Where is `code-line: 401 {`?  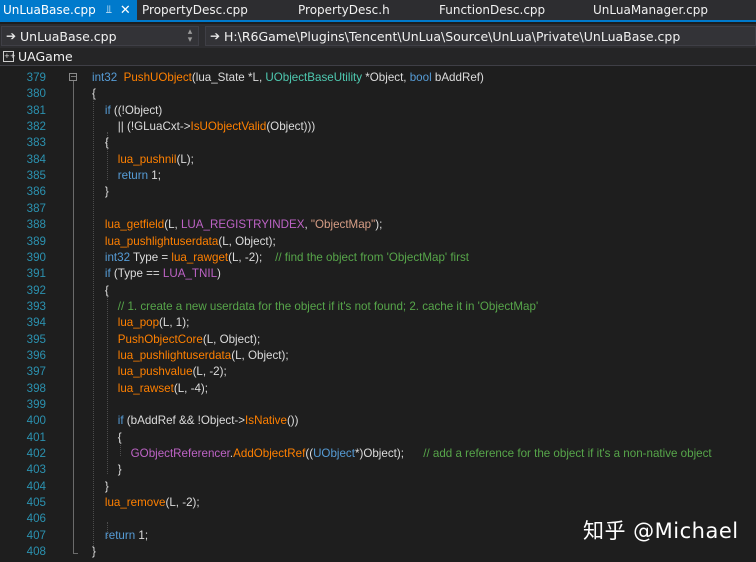
code-line: 401 { is located at coordinates (378, 438).